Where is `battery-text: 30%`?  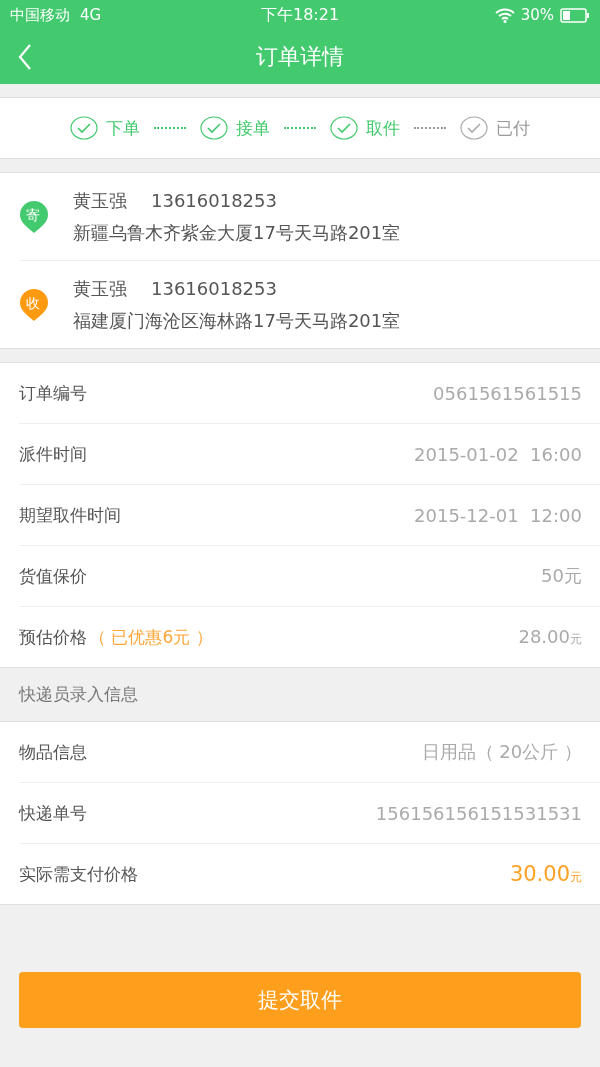
battery-text: 30% is located at coordinates (537, 15).